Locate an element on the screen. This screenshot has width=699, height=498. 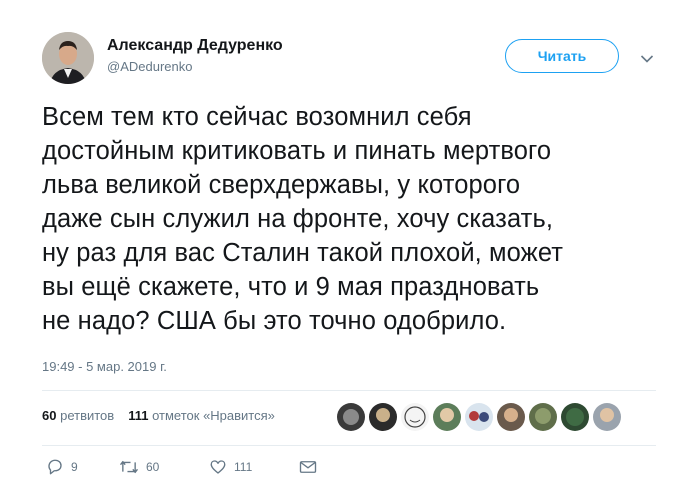
author-handle: @ADedurenko is located at coordinates (149, 66).